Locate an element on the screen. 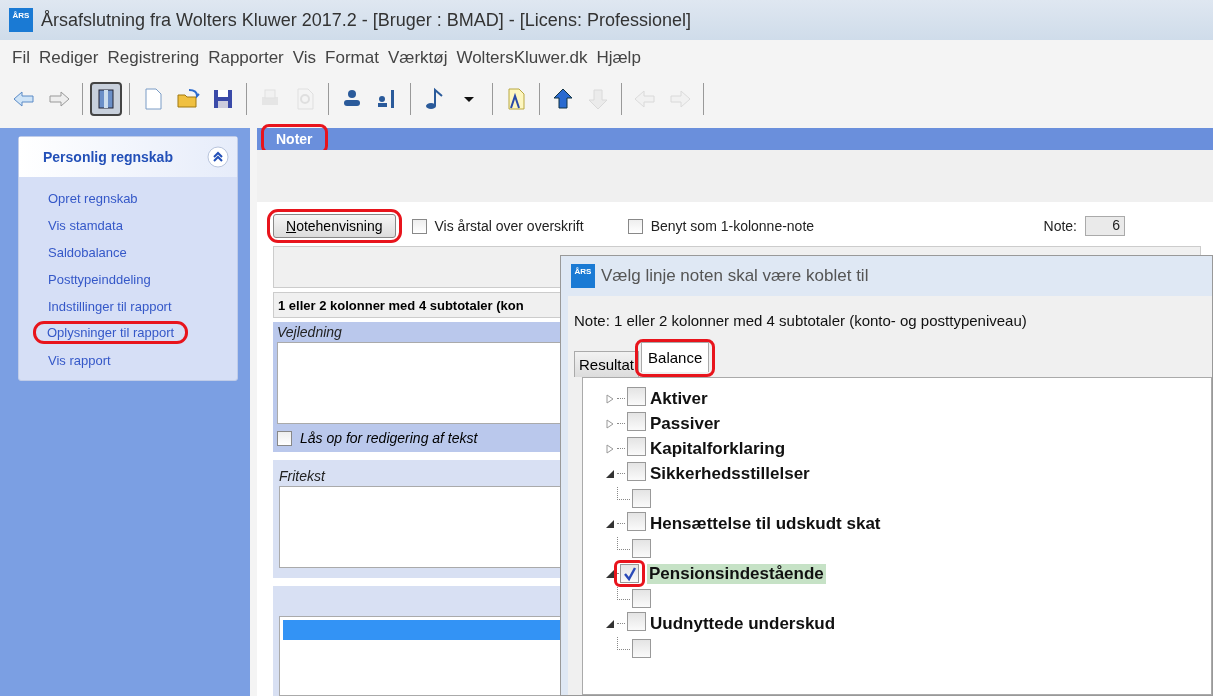 The width and height of the screenshot is (1213, 696). checkbox-label: Benyt som 1-kolonne-note is located at coordinates (732, 226).